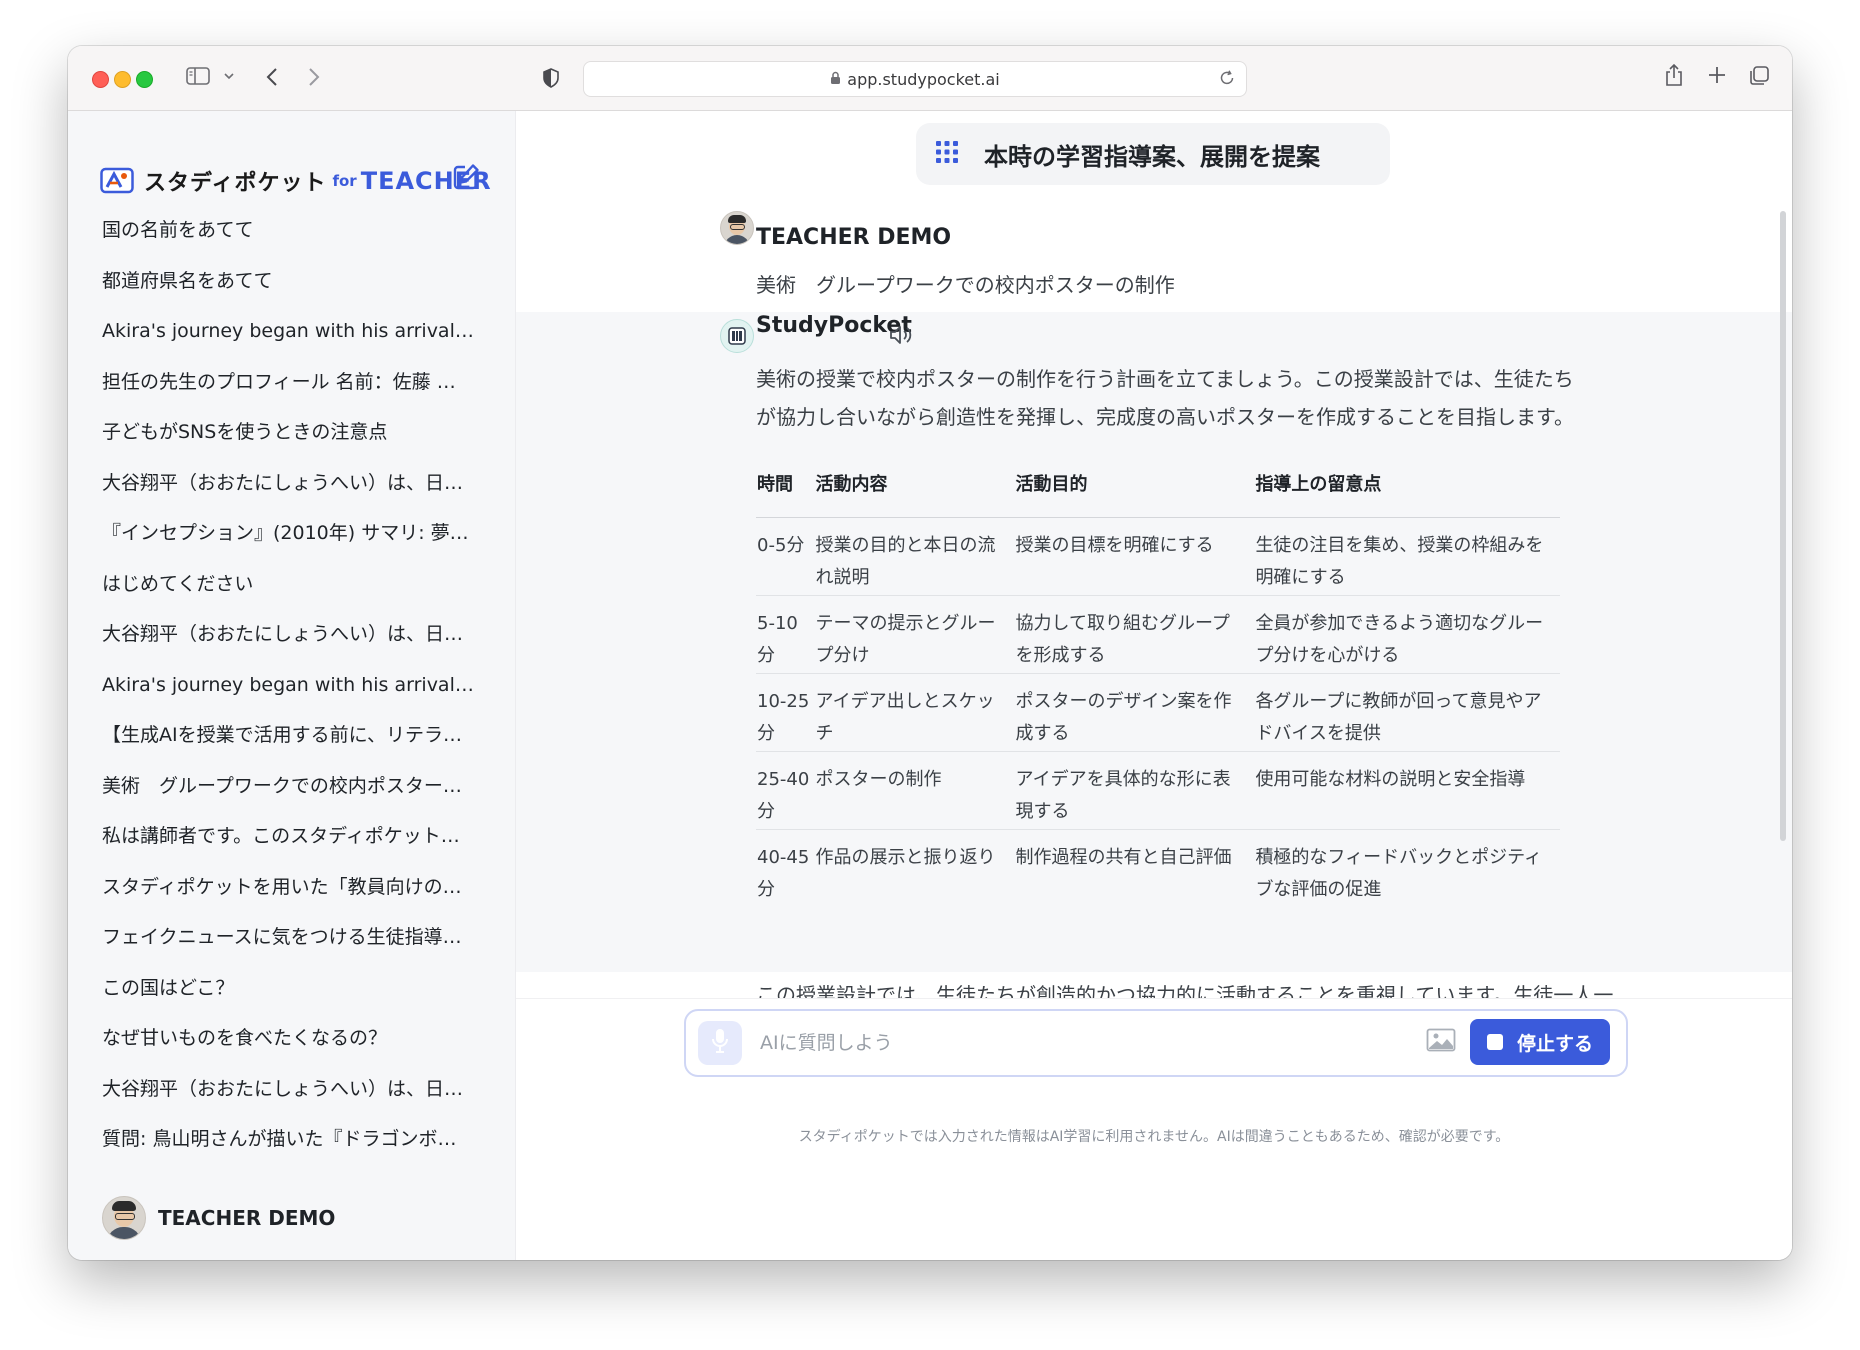 Image resolution: width=1860 pixels, height=1350 pixels. I want to click on table-cell: 10-25分, so click(785, 712).